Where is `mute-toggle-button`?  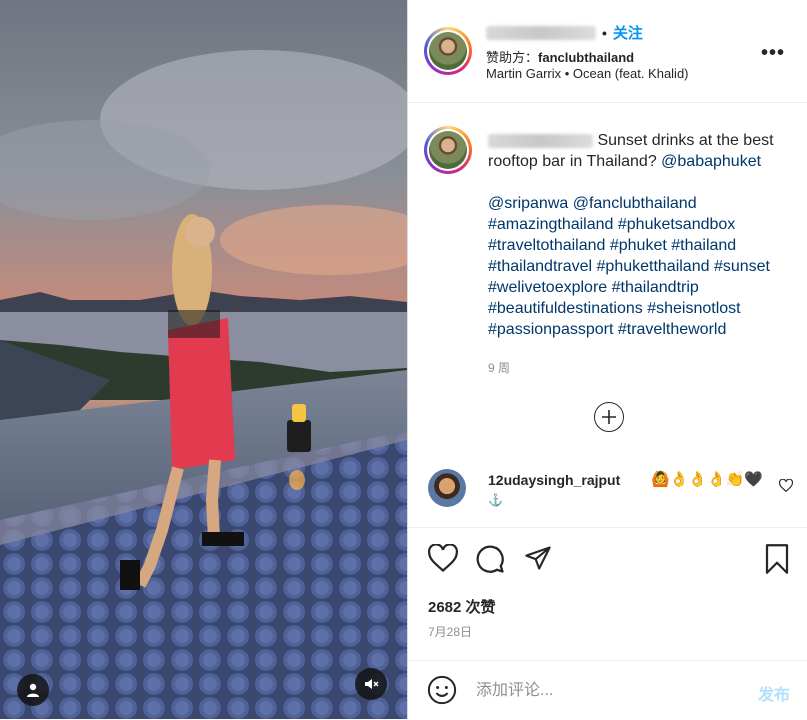
mute-toggle-button is located at coordinates (371, 684).